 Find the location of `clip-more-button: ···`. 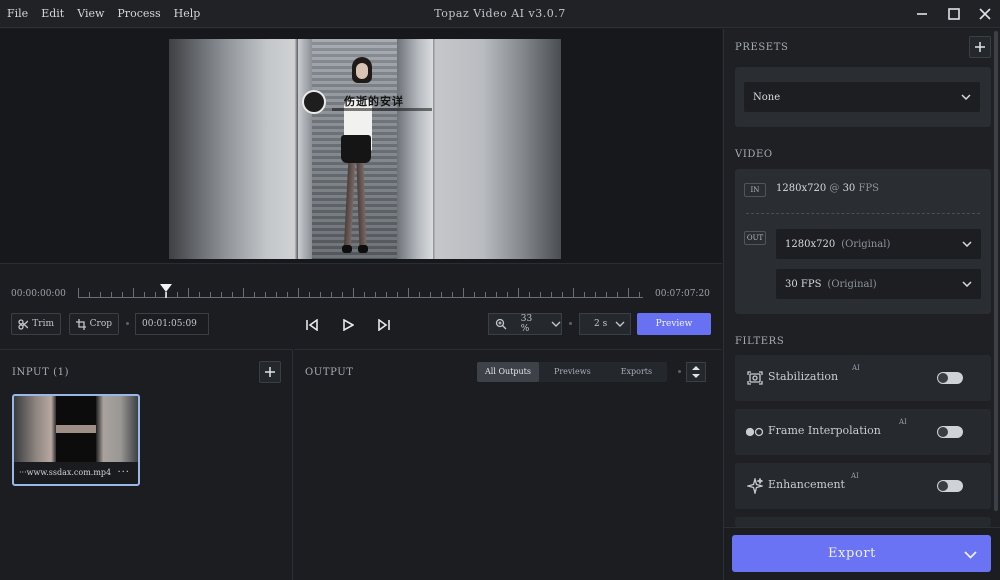

clip-more-button: ··· is located at coordinates (123, 472).